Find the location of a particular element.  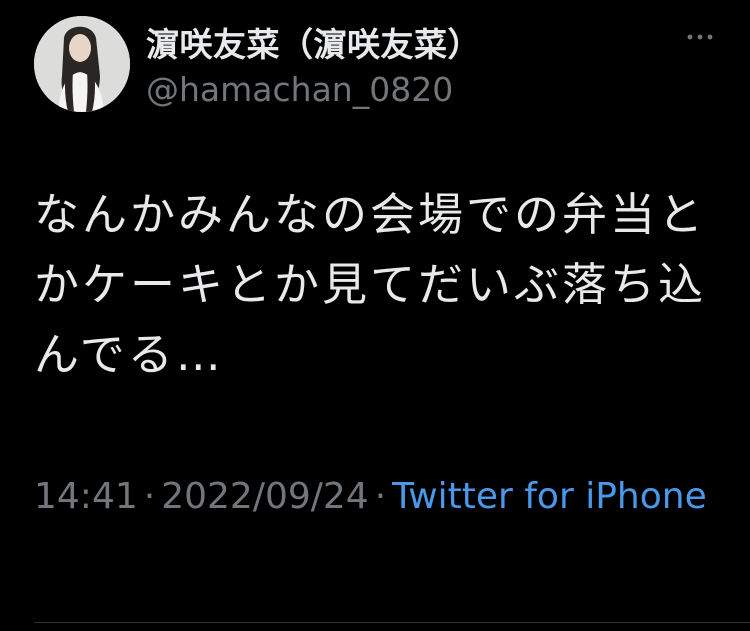

divider is located at coordinates (392, 622).